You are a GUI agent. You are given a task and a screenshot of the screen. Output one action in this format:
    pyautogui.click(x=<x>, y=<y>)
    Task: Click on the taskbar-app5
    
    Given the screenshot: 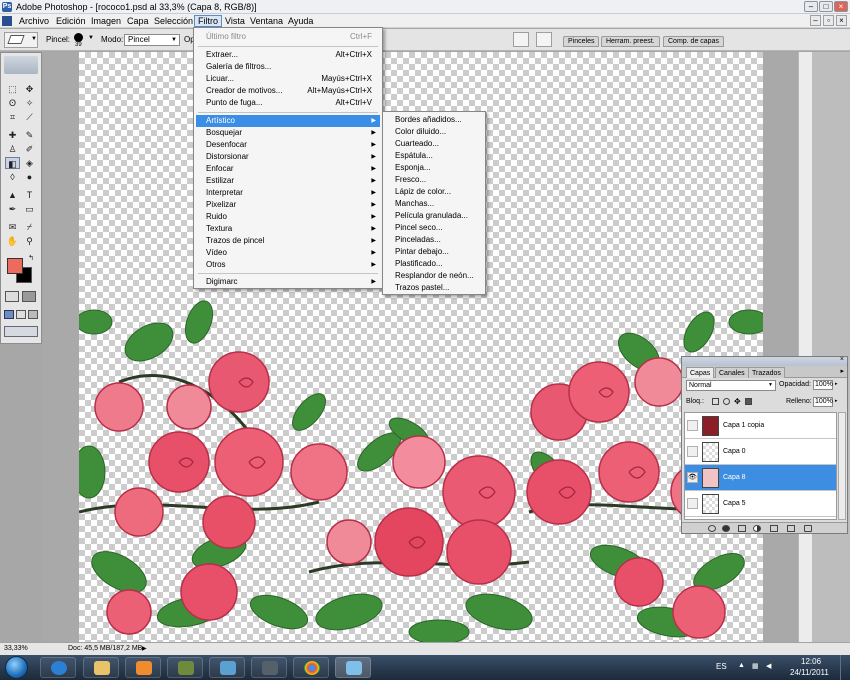 What is the action you would take?
    pyautogui.click(x=227, y=667)
    